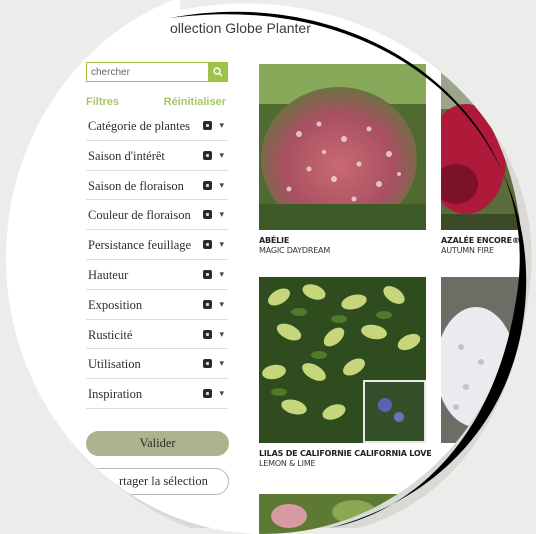  What do you see at coordinates (103, 102) in the screenshot?
I see `filters-heading: Filtres` at bounding box center [103, 102].